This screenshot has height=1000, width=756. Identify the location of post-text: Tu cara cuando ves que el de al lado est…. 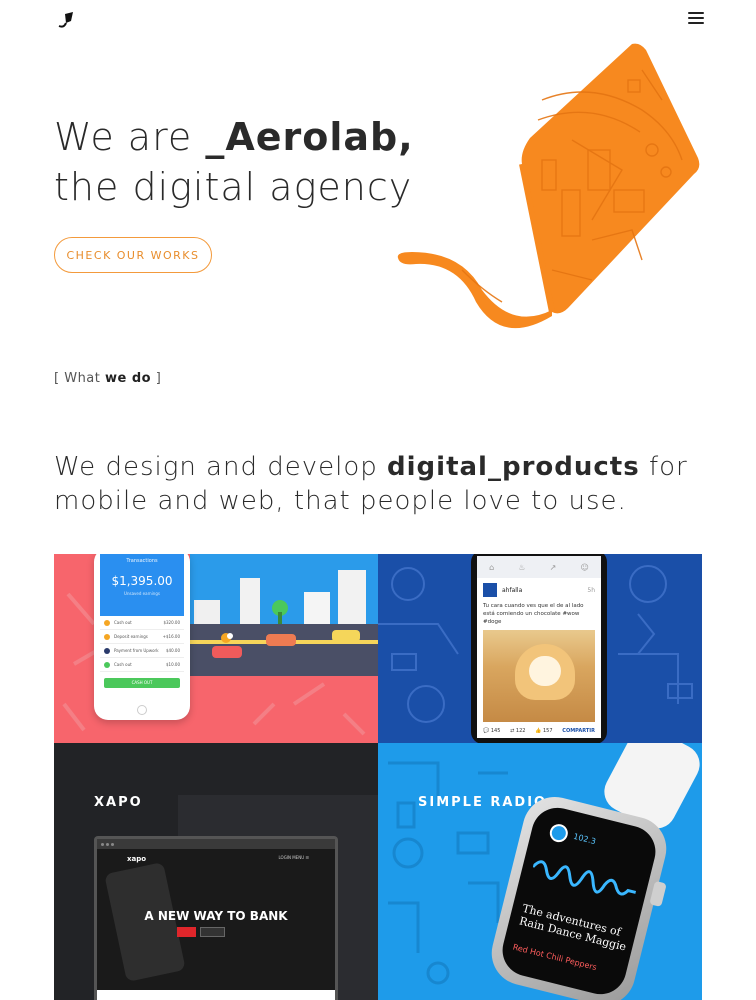
(533, 614).